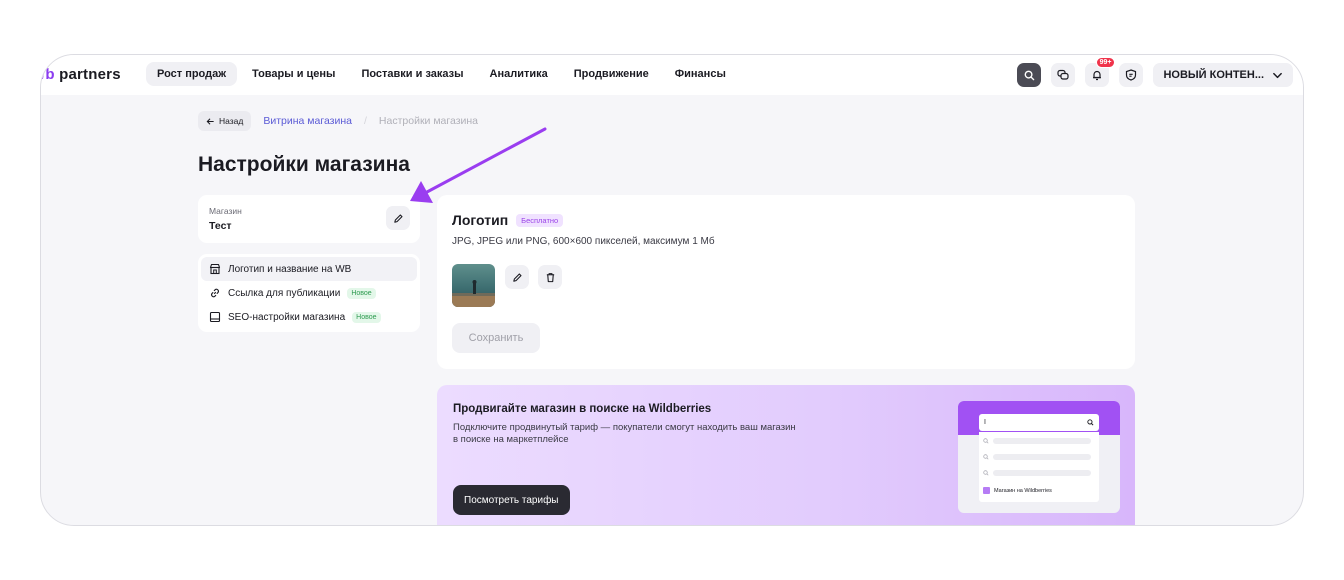 Image resolution: width=1344 pixels, height=580 pixels. I want to click on bell-icon, so click(1097, 75).